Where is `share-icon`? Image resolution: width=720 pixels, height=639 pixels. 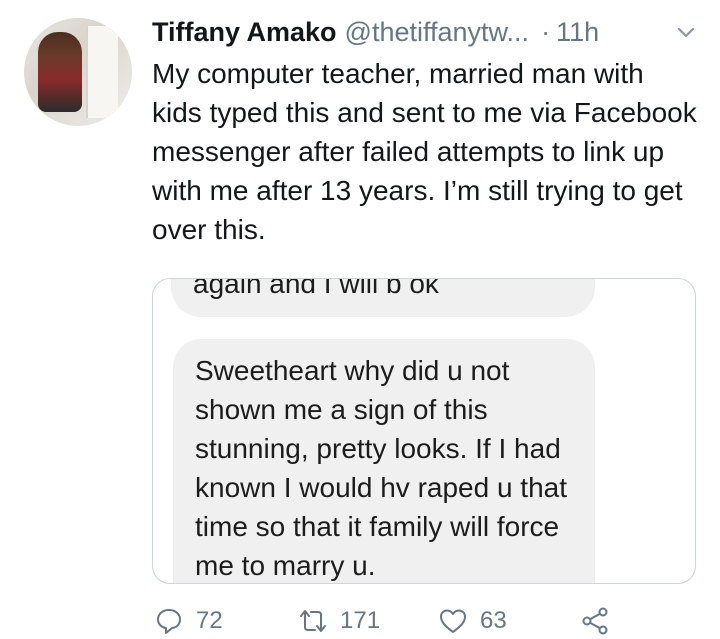 share-icon is located at coordinates (595, 621).